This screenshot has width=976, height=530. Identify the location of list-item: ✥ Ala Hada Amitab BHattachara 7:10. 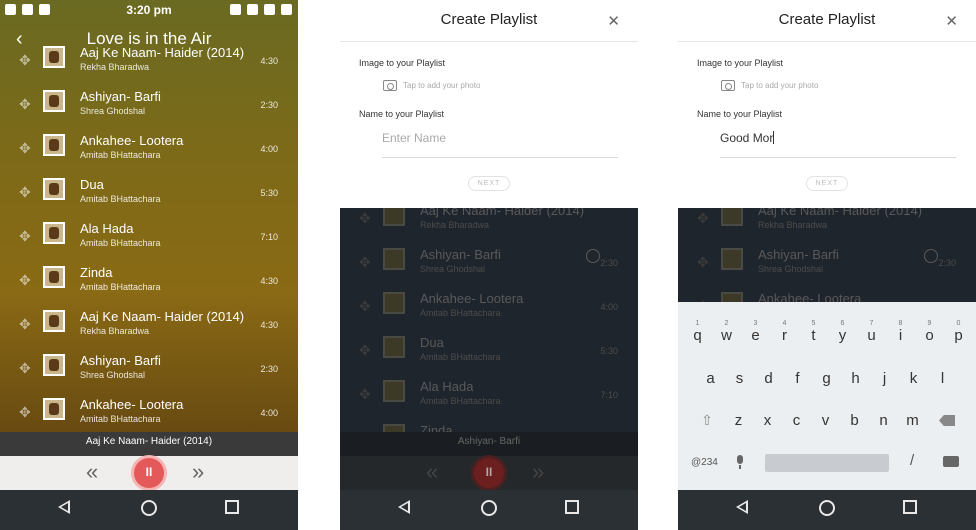
(149, 236).